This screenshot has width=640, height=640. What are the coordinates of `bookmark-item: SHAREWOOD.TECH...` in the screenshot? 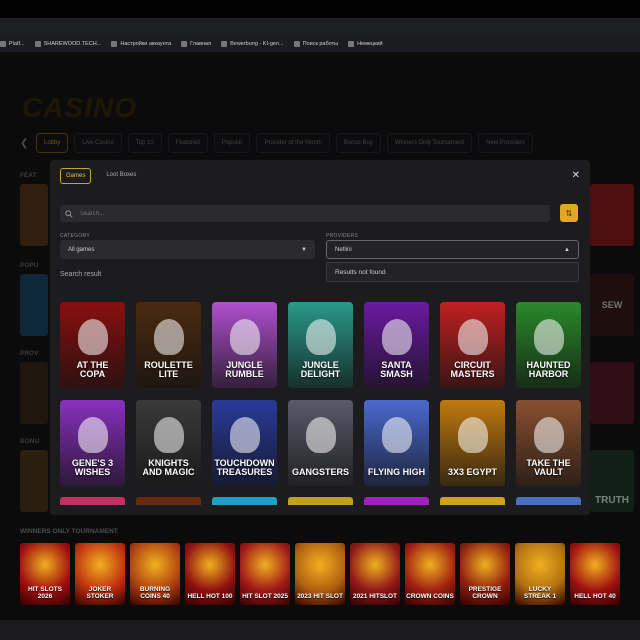 It's located at (68, 44).